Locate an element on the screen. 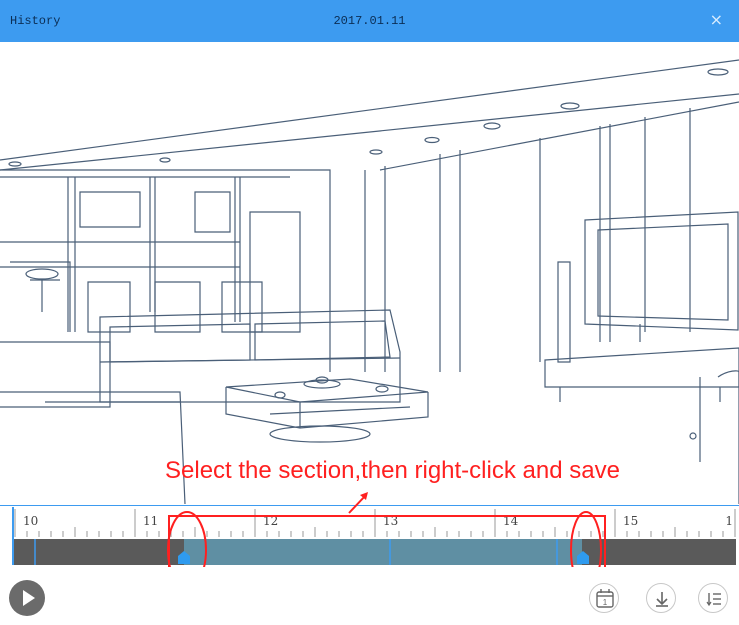 The height and width of the screenshot is (625, 739). calendar-icon: 1 is located at coordinates (605, 598).